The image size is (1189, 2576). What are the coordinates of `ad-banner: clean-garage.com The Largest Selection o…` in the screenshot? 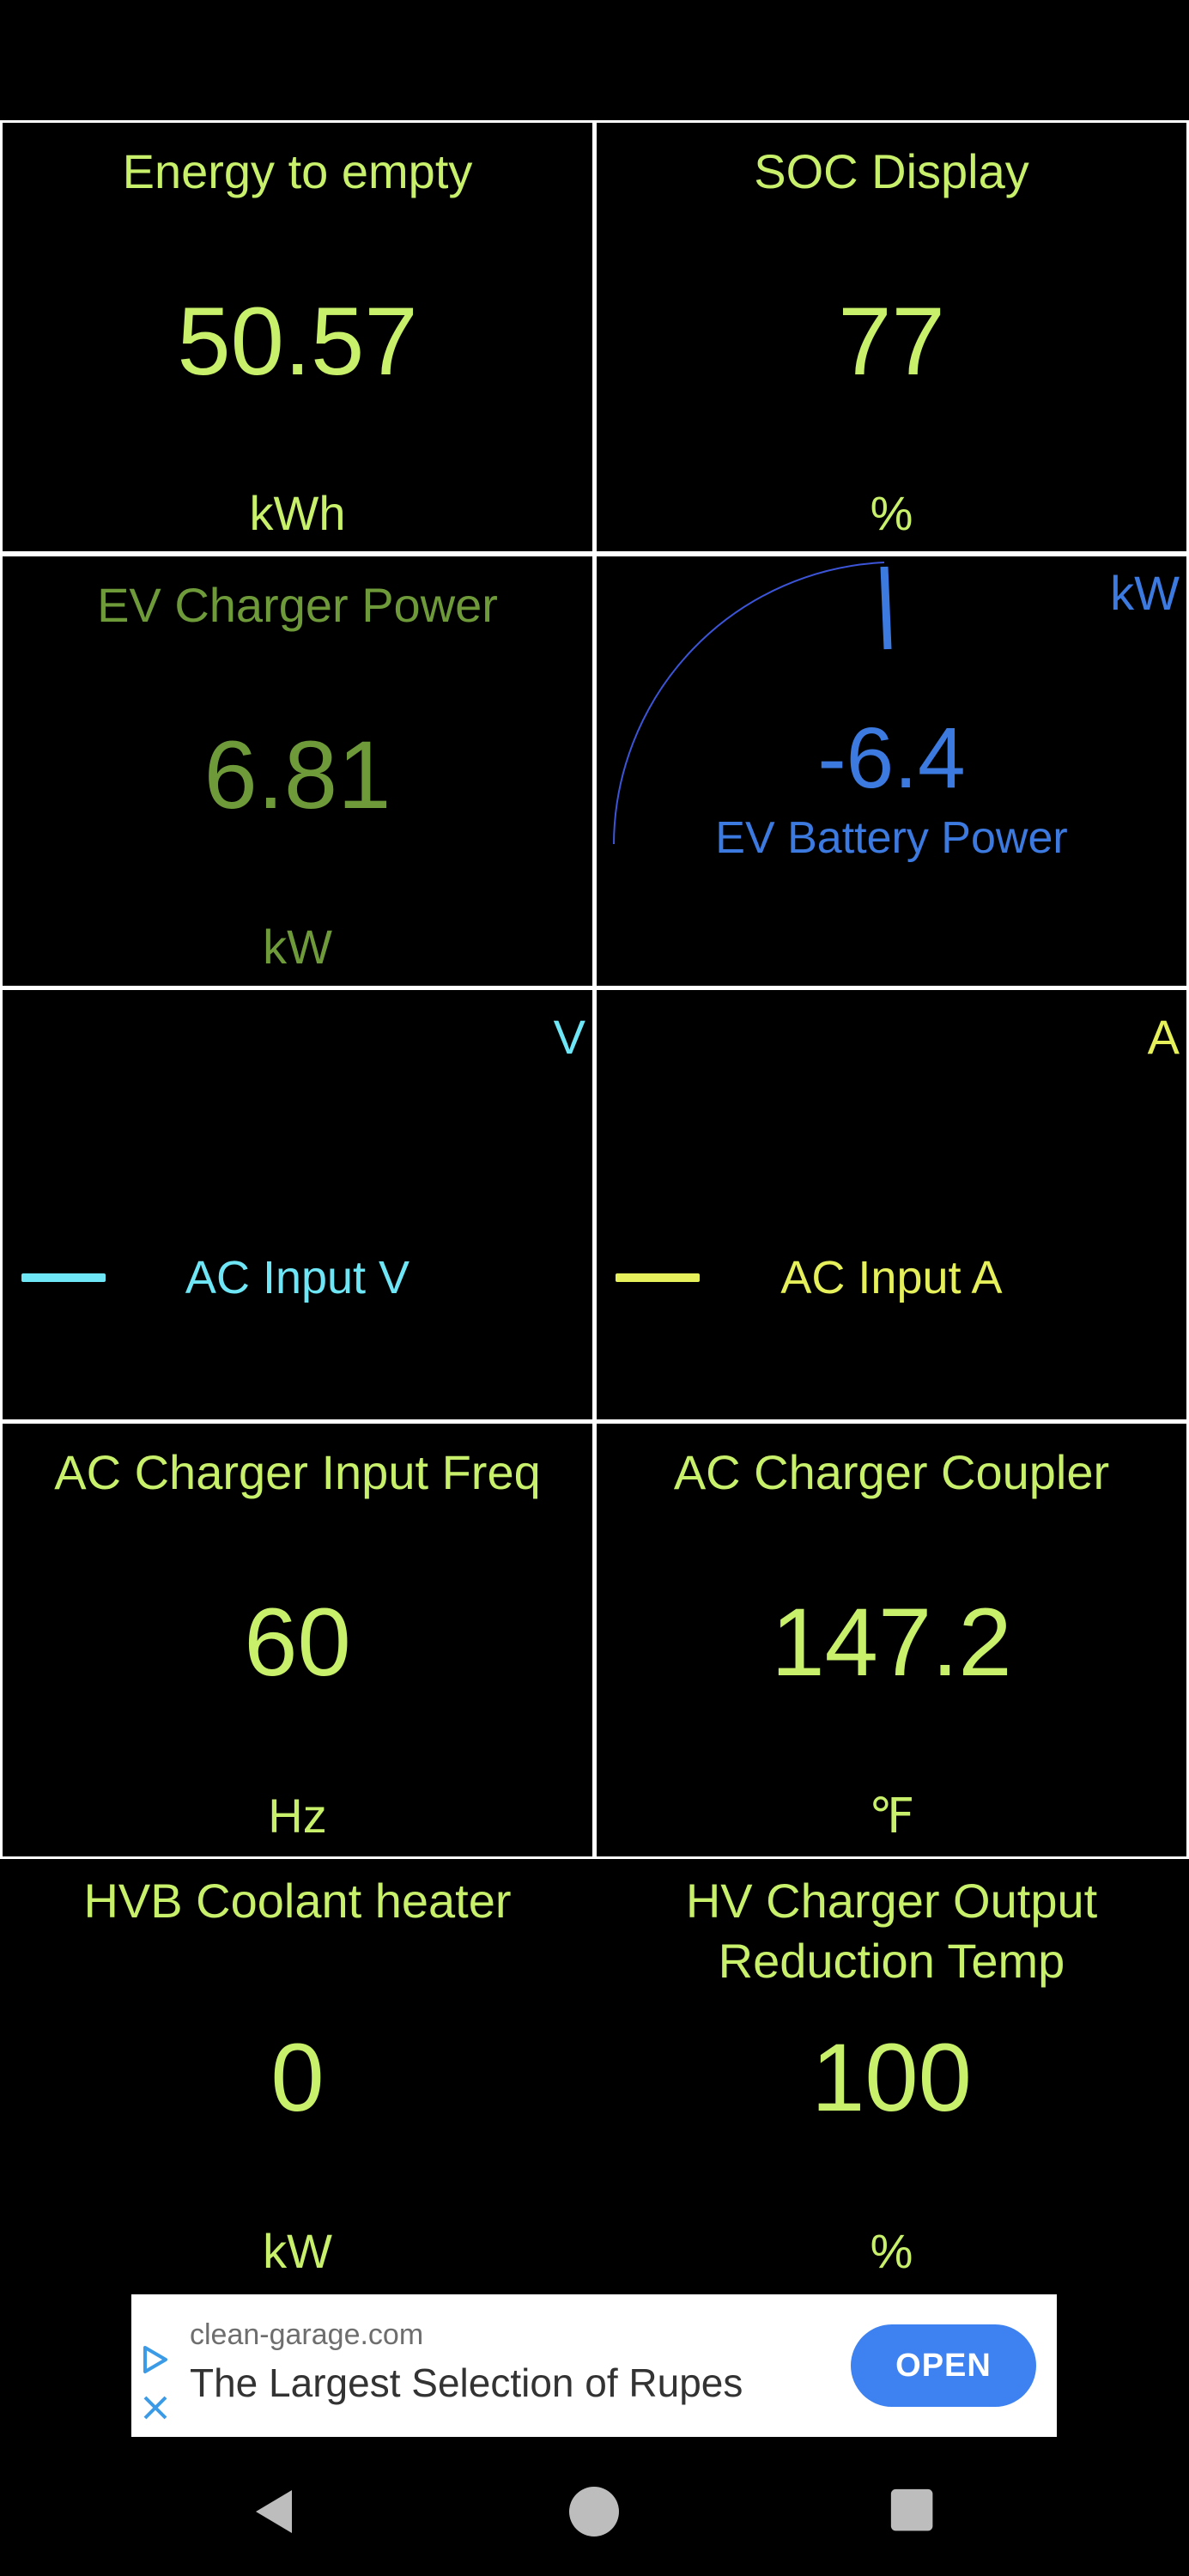 It's located at (594, 2365).